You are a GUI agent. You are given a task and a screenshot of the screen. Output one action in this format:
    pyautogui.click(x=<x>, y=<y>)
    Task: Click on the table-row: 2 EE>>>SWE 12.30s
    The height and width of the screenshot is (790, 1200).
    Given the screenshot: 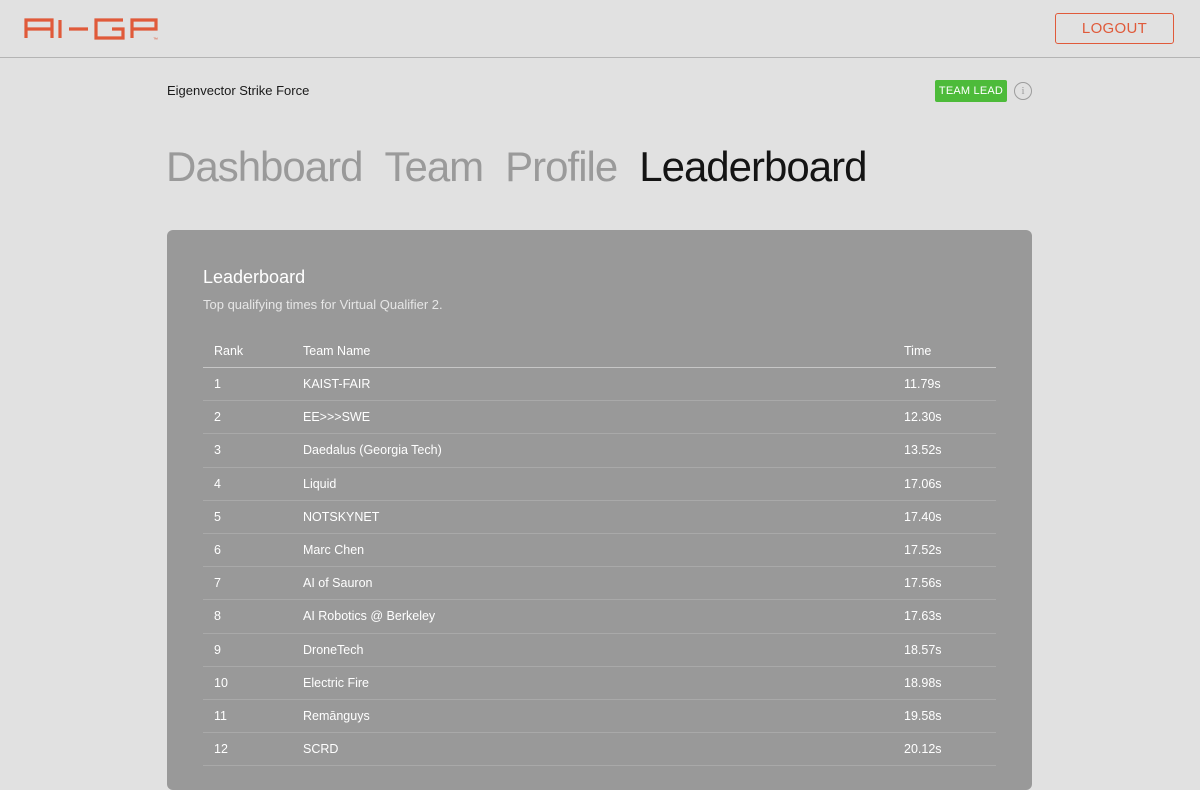 What is the action you would take?
    pyautogui.click(x=599, y=418)
    